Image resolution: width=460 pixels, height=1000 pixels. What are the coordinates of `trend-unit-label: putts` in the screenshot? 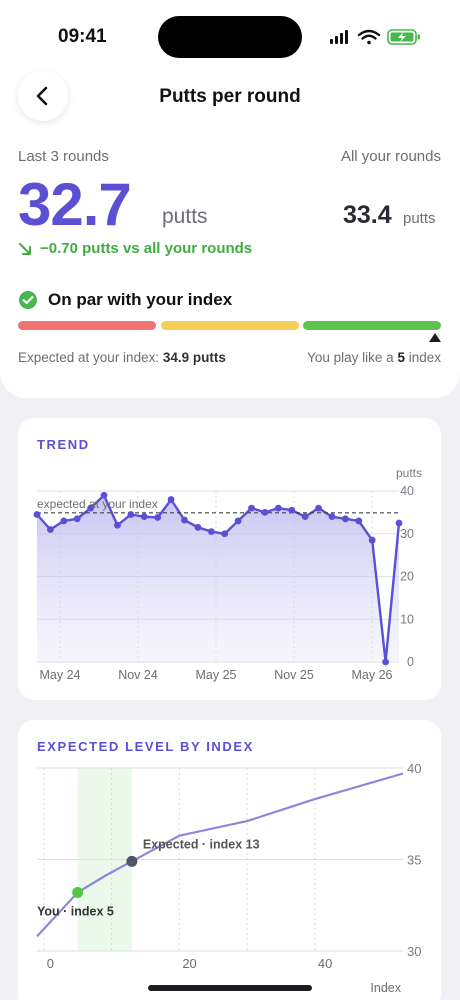 It's located at (409, 473).